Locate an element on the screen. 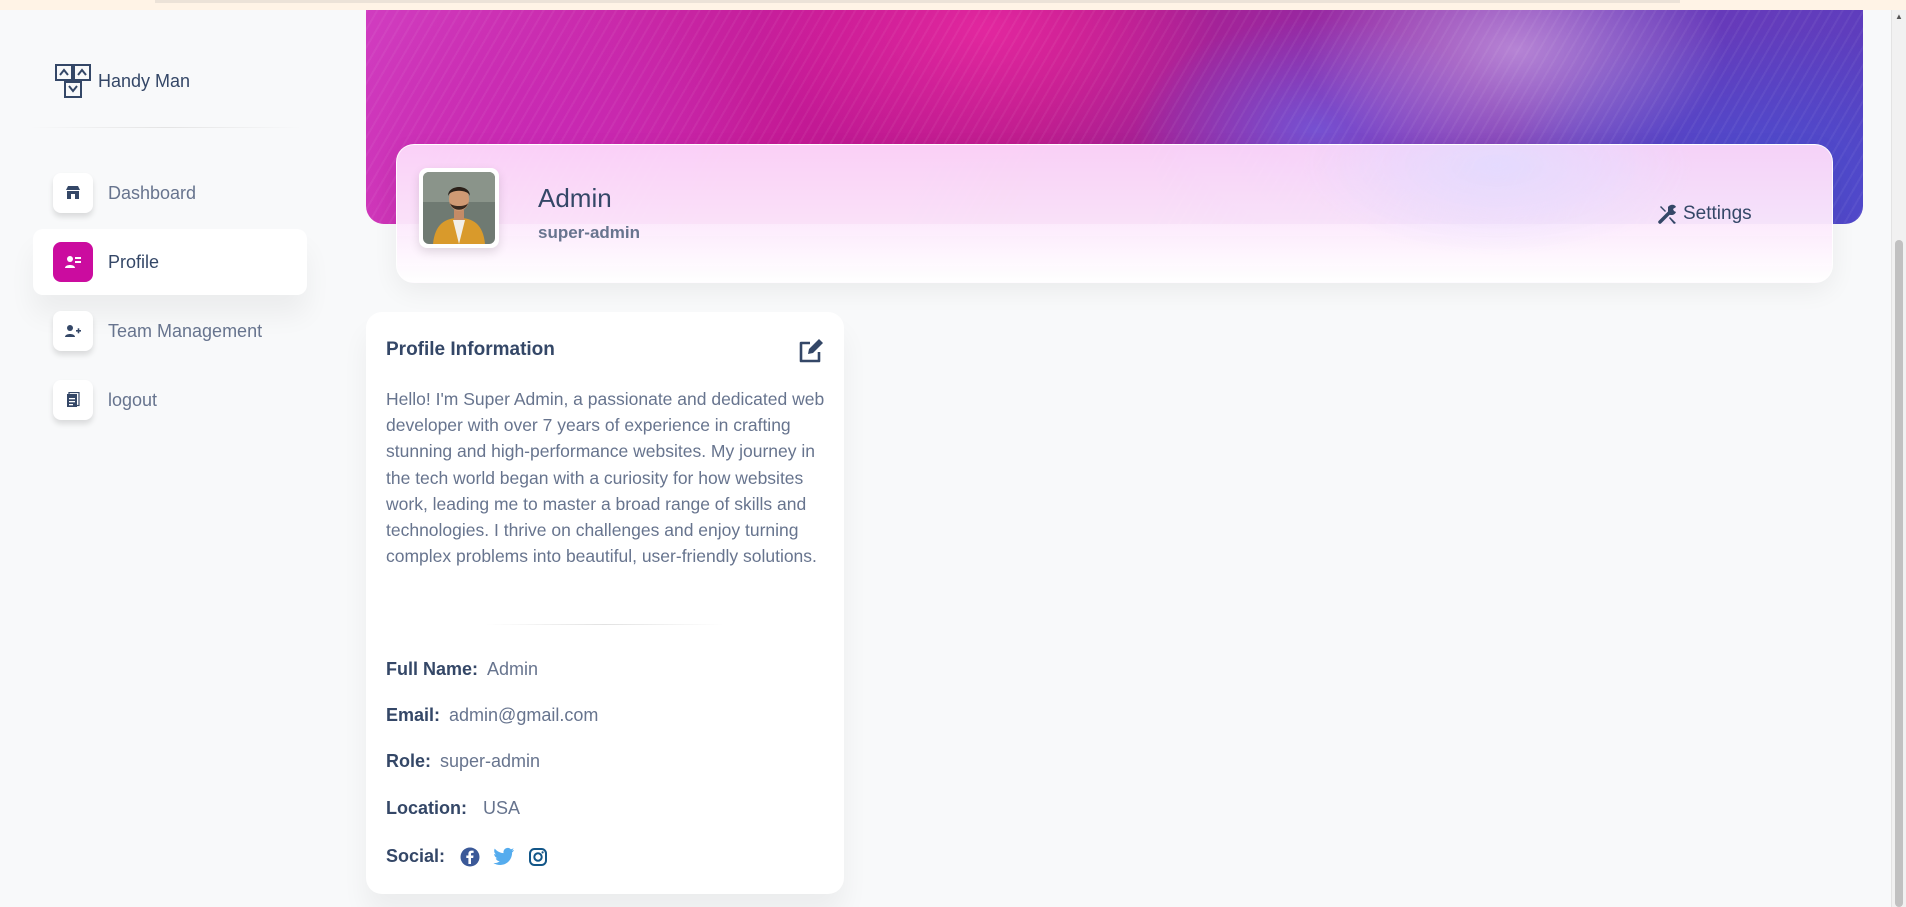  brand: Handy Man is located at coordinates (122, 81).